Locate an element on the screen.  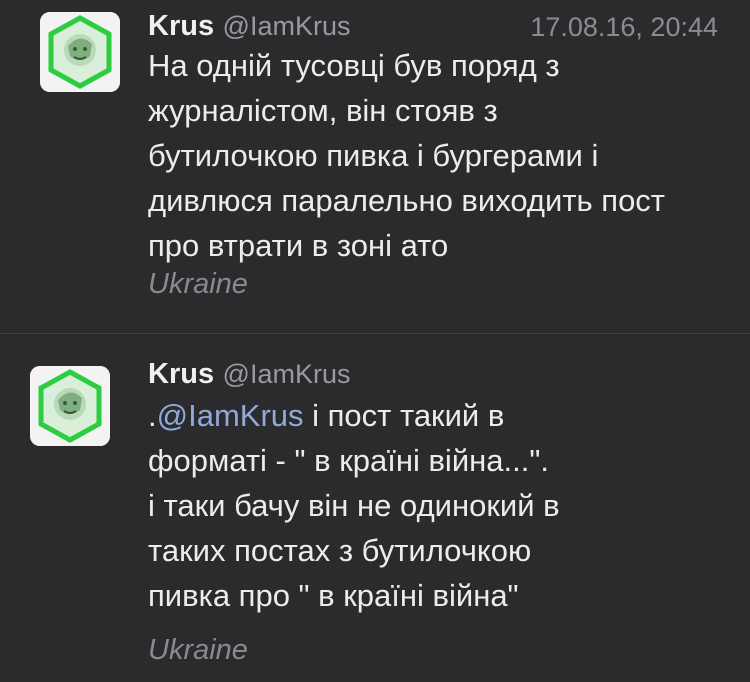
tweet-timestamp: 17.08.16, 20:44 is located at coordinates (624, 27).